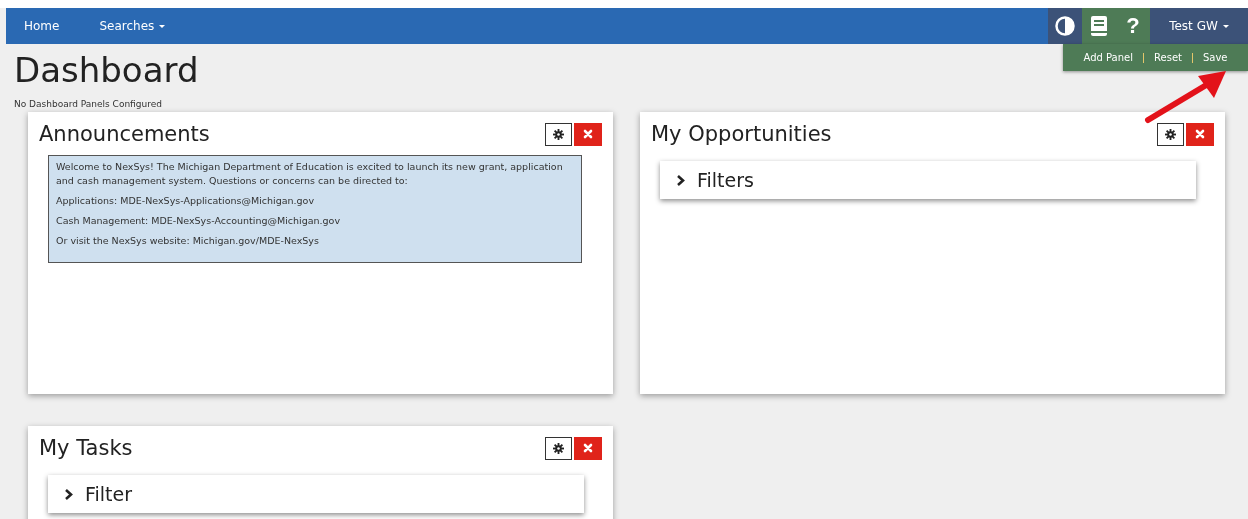  Describe the element at coordinates (106, 71) in the screenshot. I see `page-title: Dashboard` at that location.